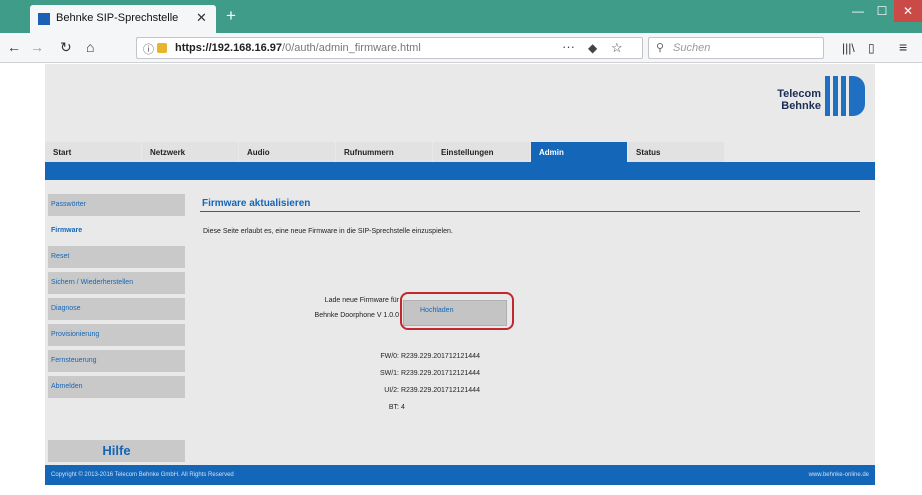 The height and width of the screenshot is (495, 922). Describe the element at coordinates (44, 19) in the screenshot. I see `favicon-icon` at that location.